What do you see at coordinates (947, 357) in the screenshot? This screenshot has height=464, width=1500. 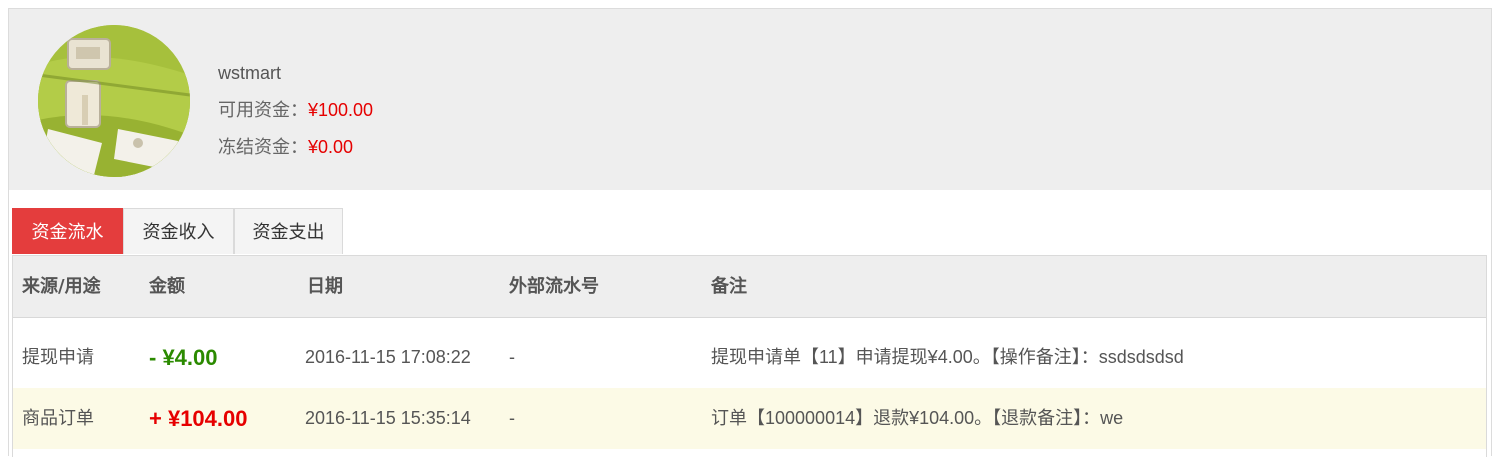 I see `row-remark: 提现申请单【11】申请提现¥4.00。【操作备注】：ssdsdsdsd` at bounding box center [947, 357].